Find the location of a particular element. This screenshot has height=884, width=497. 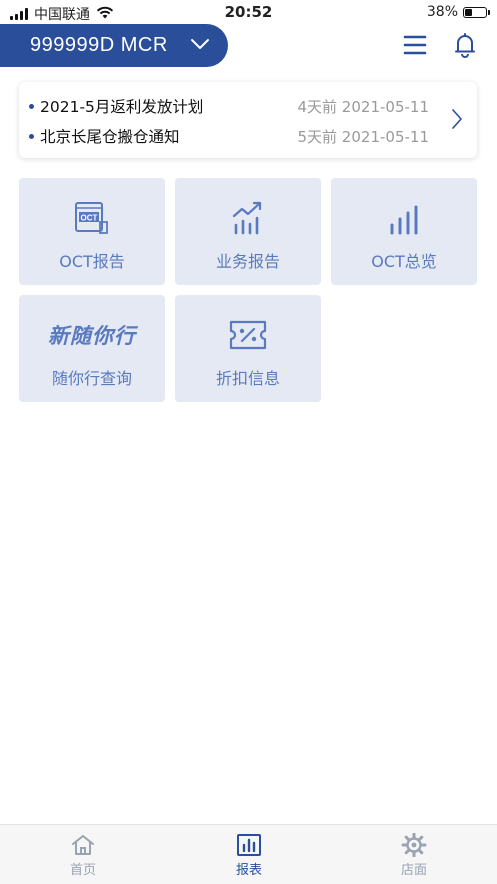

brand-logo-text: 新随你行 is located at coordinates (92, 336).